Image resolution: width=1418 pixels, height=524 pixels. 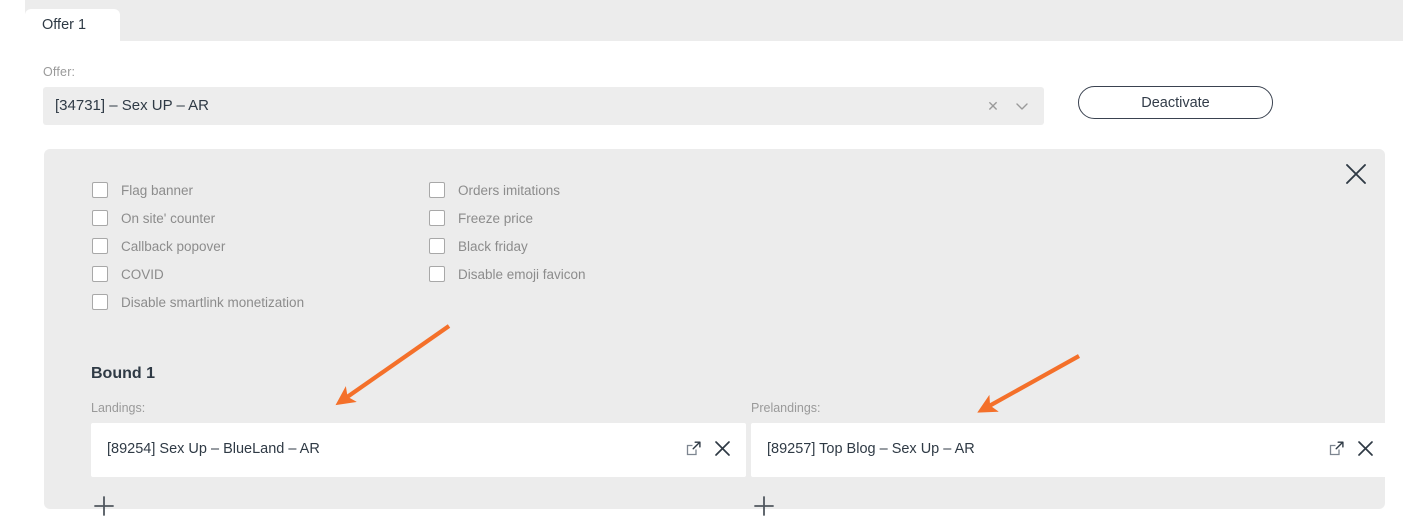 What do you see at coordinates (993, 106) in the screenshot?
I see `clear-x-icon: ✕` at bounding box center [993, 106].